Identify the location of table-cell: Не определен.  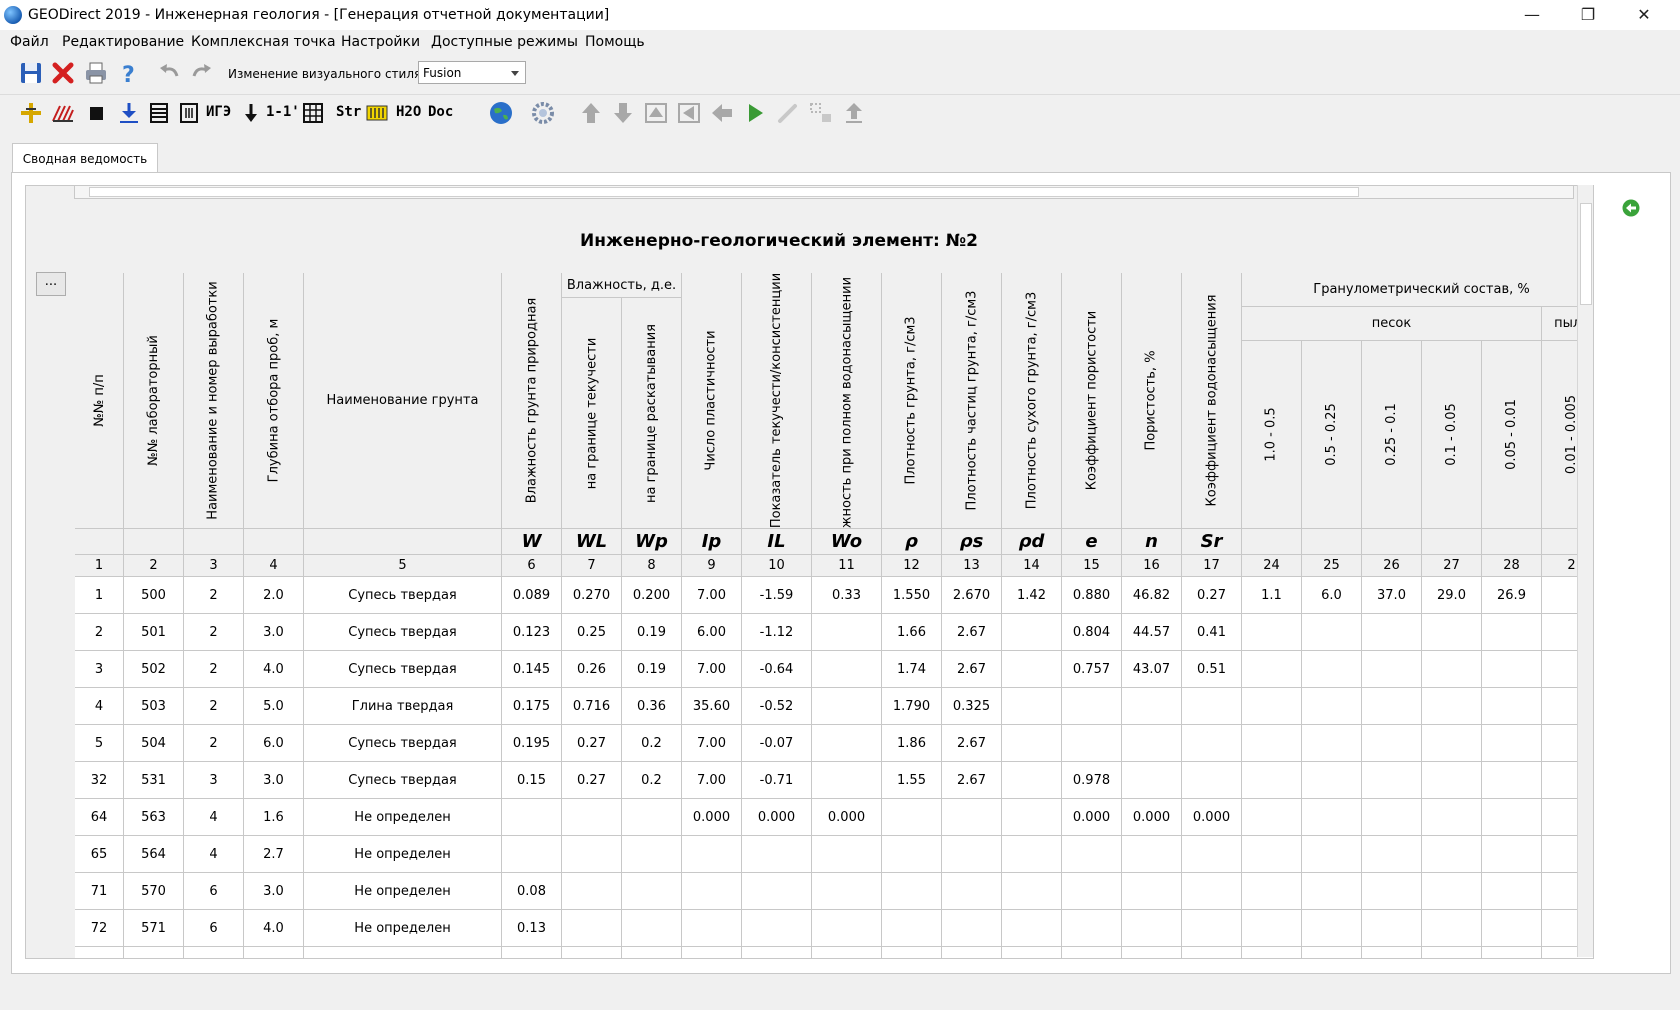
(403, 928).